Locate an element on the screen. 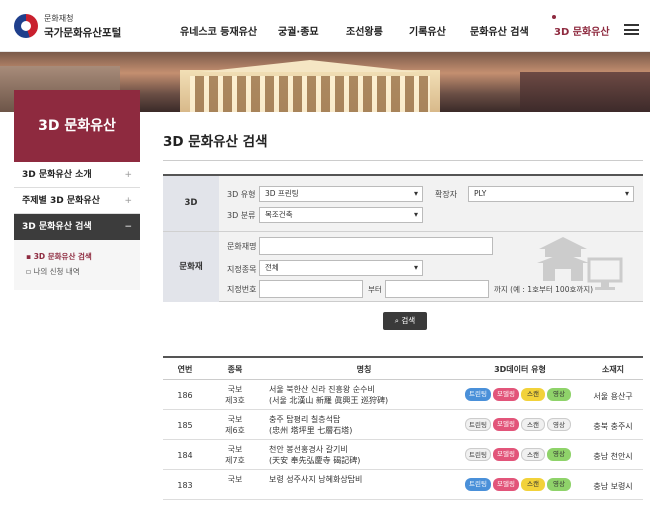 Image resolution: width=650 pixels, height=515 pixels. sidebar-item-label: 주제별 3D 문화유산 is located at coordinates (61, 201).